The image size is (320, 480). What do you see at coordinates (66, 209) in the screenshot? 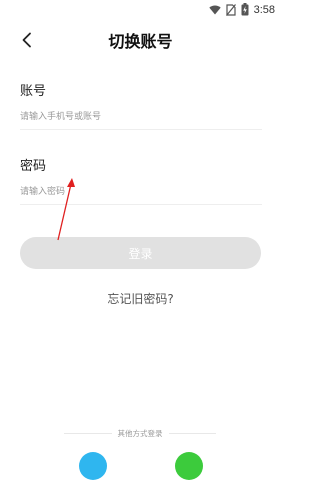
I see `red-arrow-icon` at bounding box center [66, 209].